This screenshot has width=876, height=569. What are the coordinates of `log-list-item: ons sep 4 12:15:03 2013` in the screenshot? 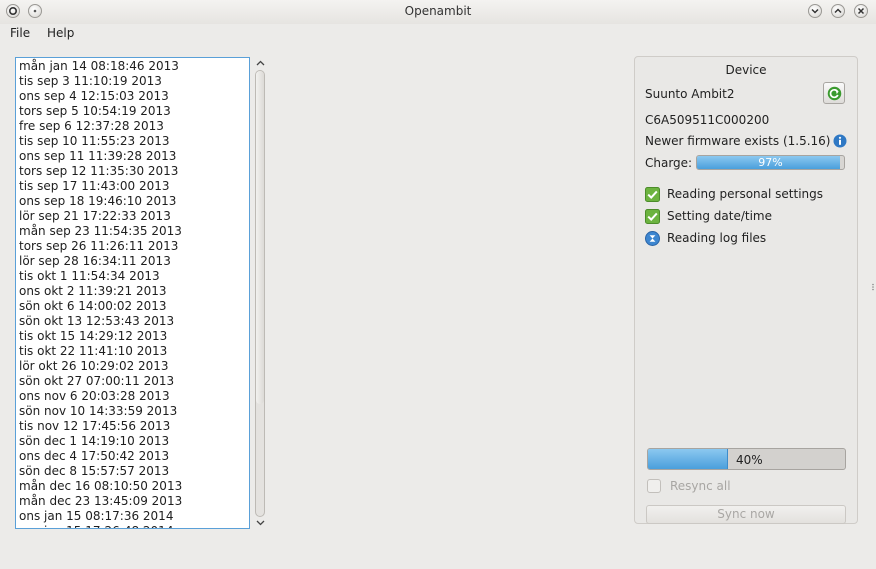 It's located at (94, 96).